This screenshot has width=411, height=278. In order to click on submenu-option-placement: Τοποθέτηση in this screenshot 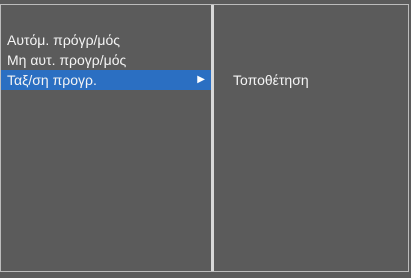, I will do `click(271, 80)`.